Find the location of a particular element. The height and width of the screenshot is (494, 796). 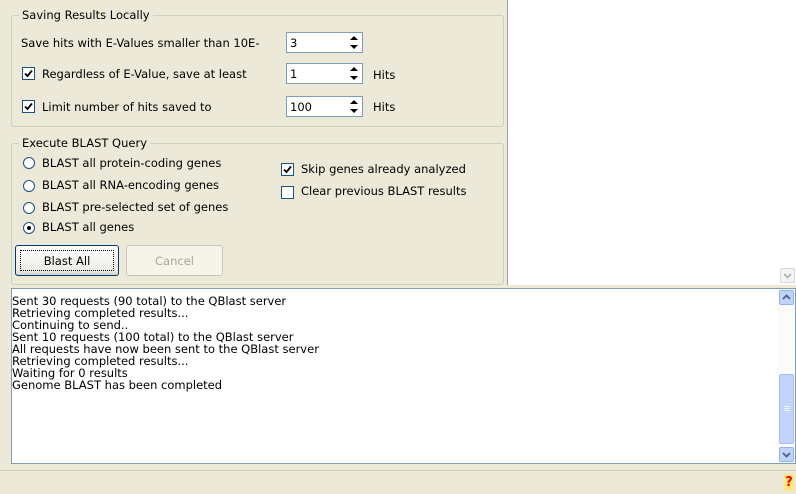

radio-rna-encoding is located at coordinates (29, 186).